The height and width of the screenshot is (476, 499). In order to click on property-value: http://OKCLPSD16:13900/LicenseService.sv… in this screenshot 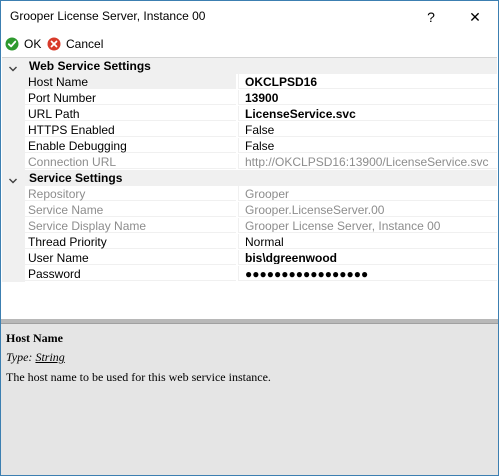, I will do `click(367, 161)`.